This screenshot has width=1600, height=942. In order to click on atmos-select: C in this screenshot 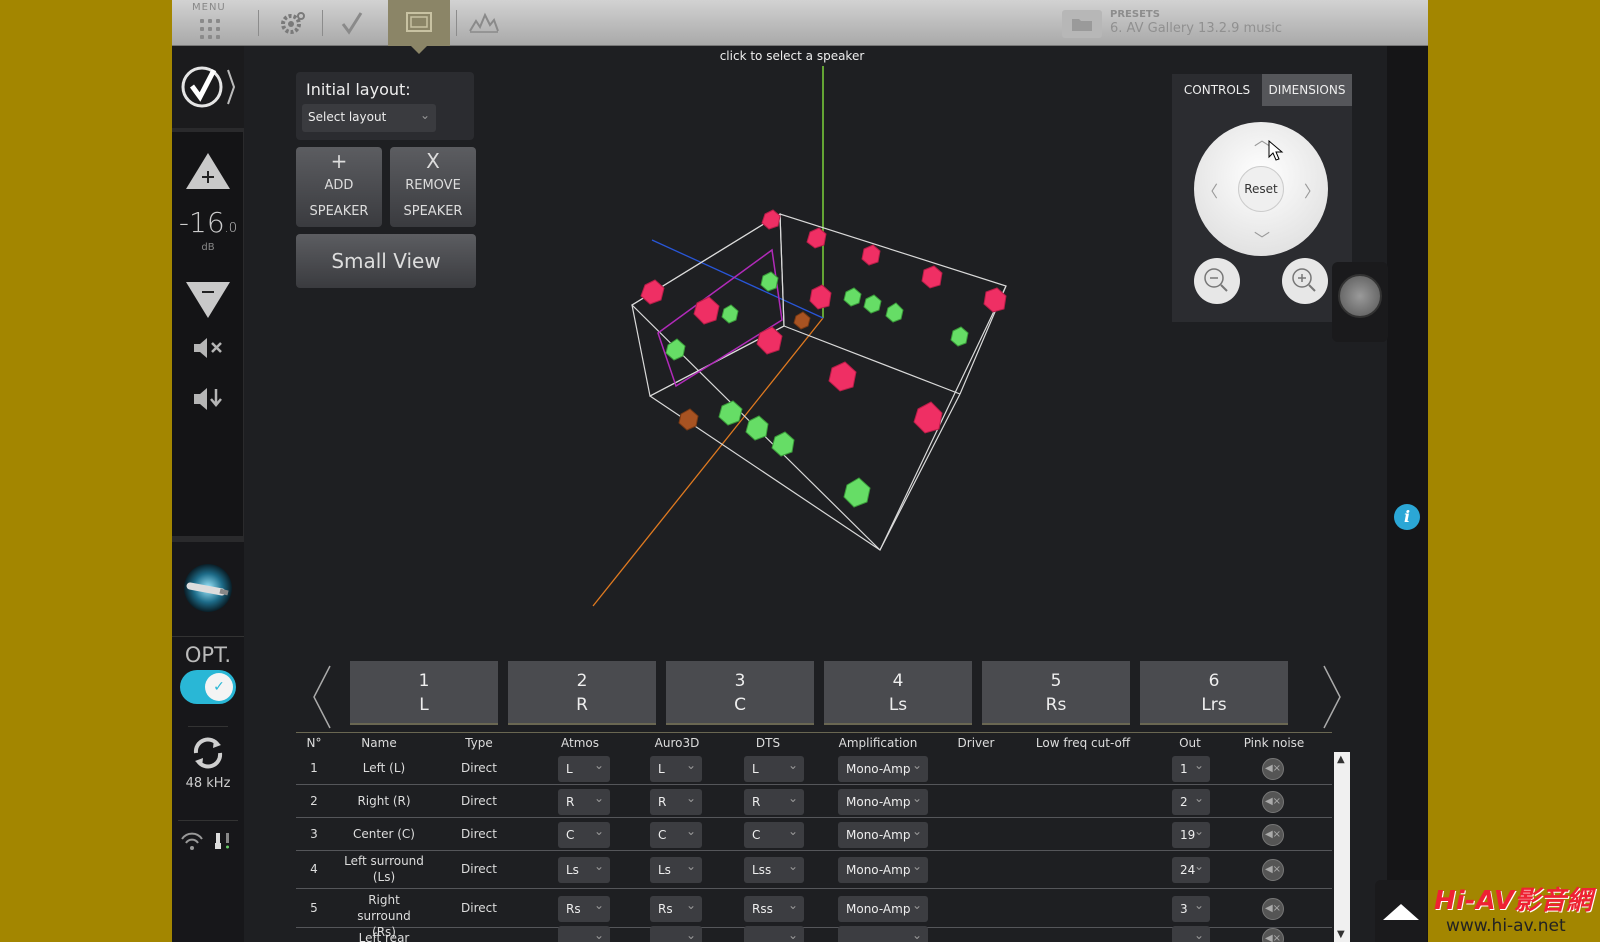, I will do `click(584, 835)`.